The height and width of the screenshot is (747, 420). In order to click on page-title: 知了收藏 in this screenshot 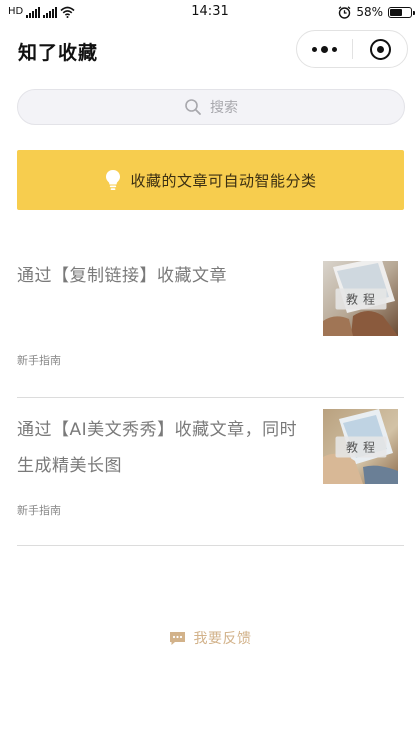, I will do `click(58, 53)`.